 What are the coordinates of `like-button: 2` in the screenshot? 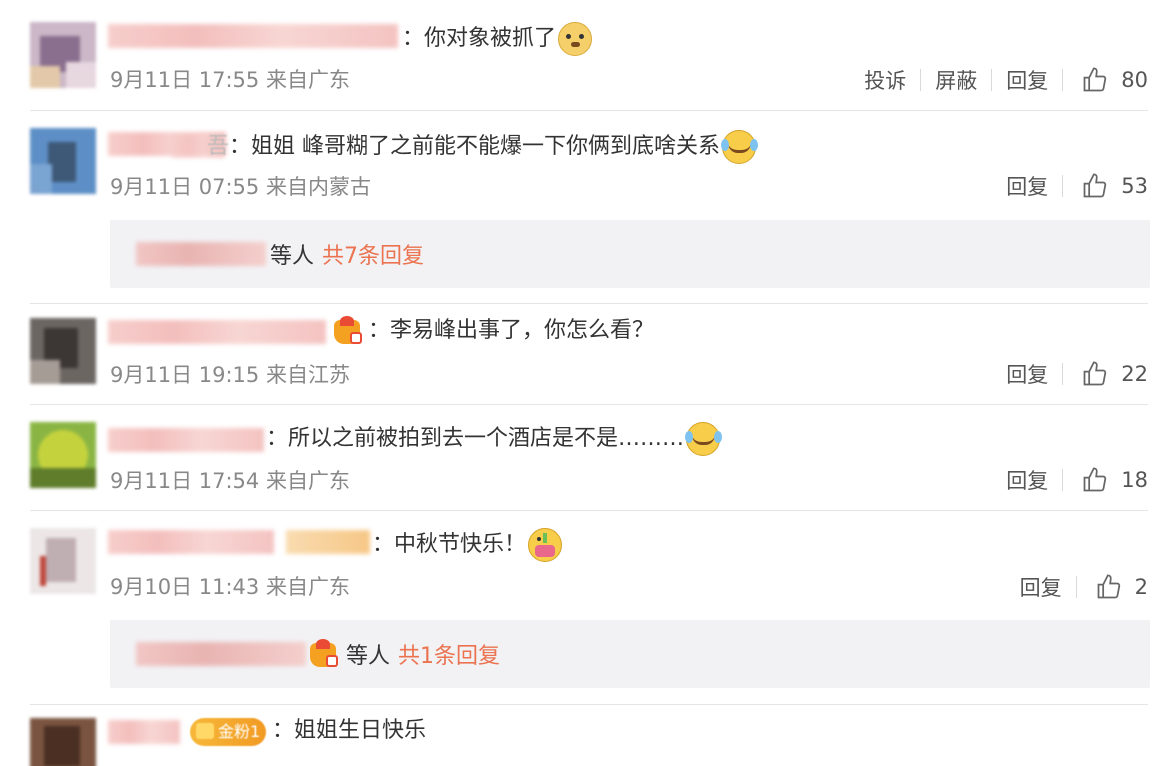 It's located at (1121, 587).